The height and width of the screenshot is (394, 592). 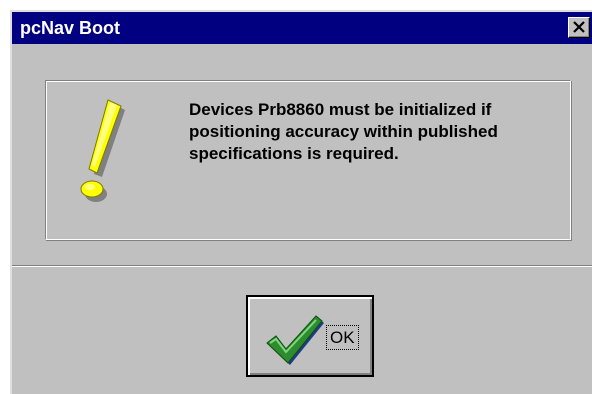 I want to click on window-title: pcNav Boot, so click(x=70, y=28).